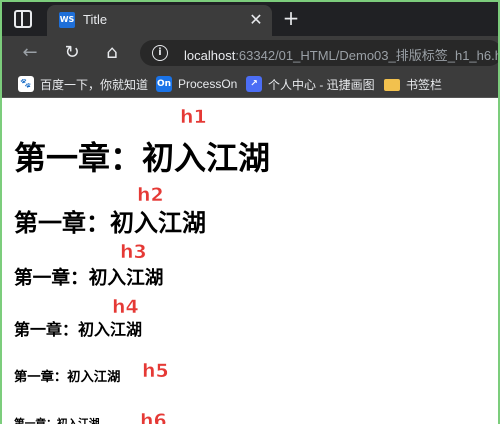 The image size is (500, 424). What do you see at coordinates (94, 84) in the screenshot?
I see `bookmark-label: 百度一下，你就知道` at bounding box center [94, 84].